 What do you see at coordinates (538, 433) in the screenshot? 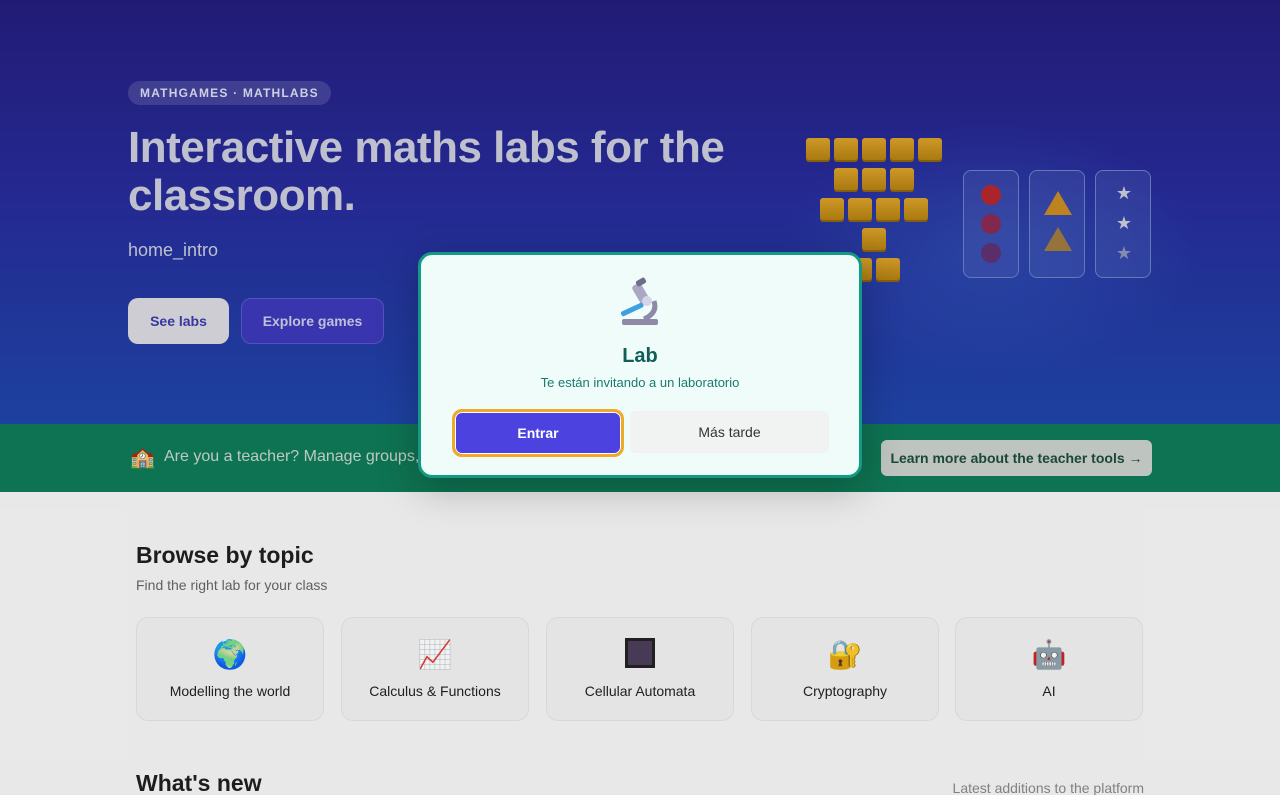
I see `enter-button: Entrar` at bounding box center [538, 433].